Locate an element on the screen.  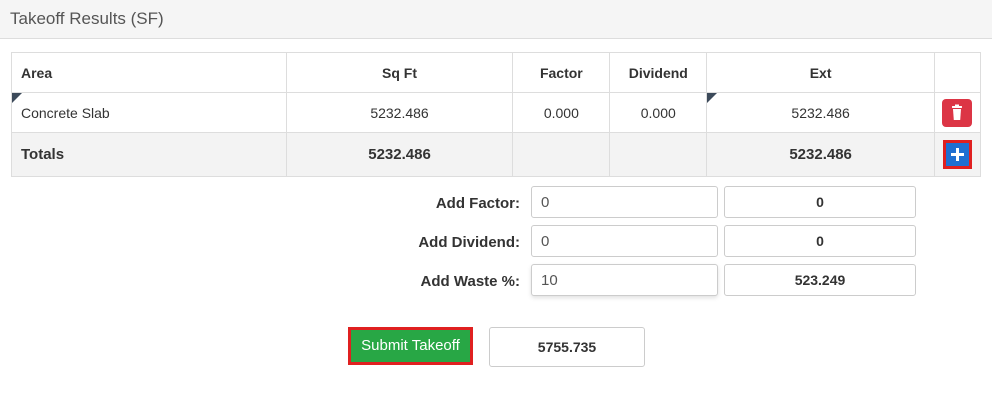
add-factor-label: Add Factor: is located at coordinates (477, 203).